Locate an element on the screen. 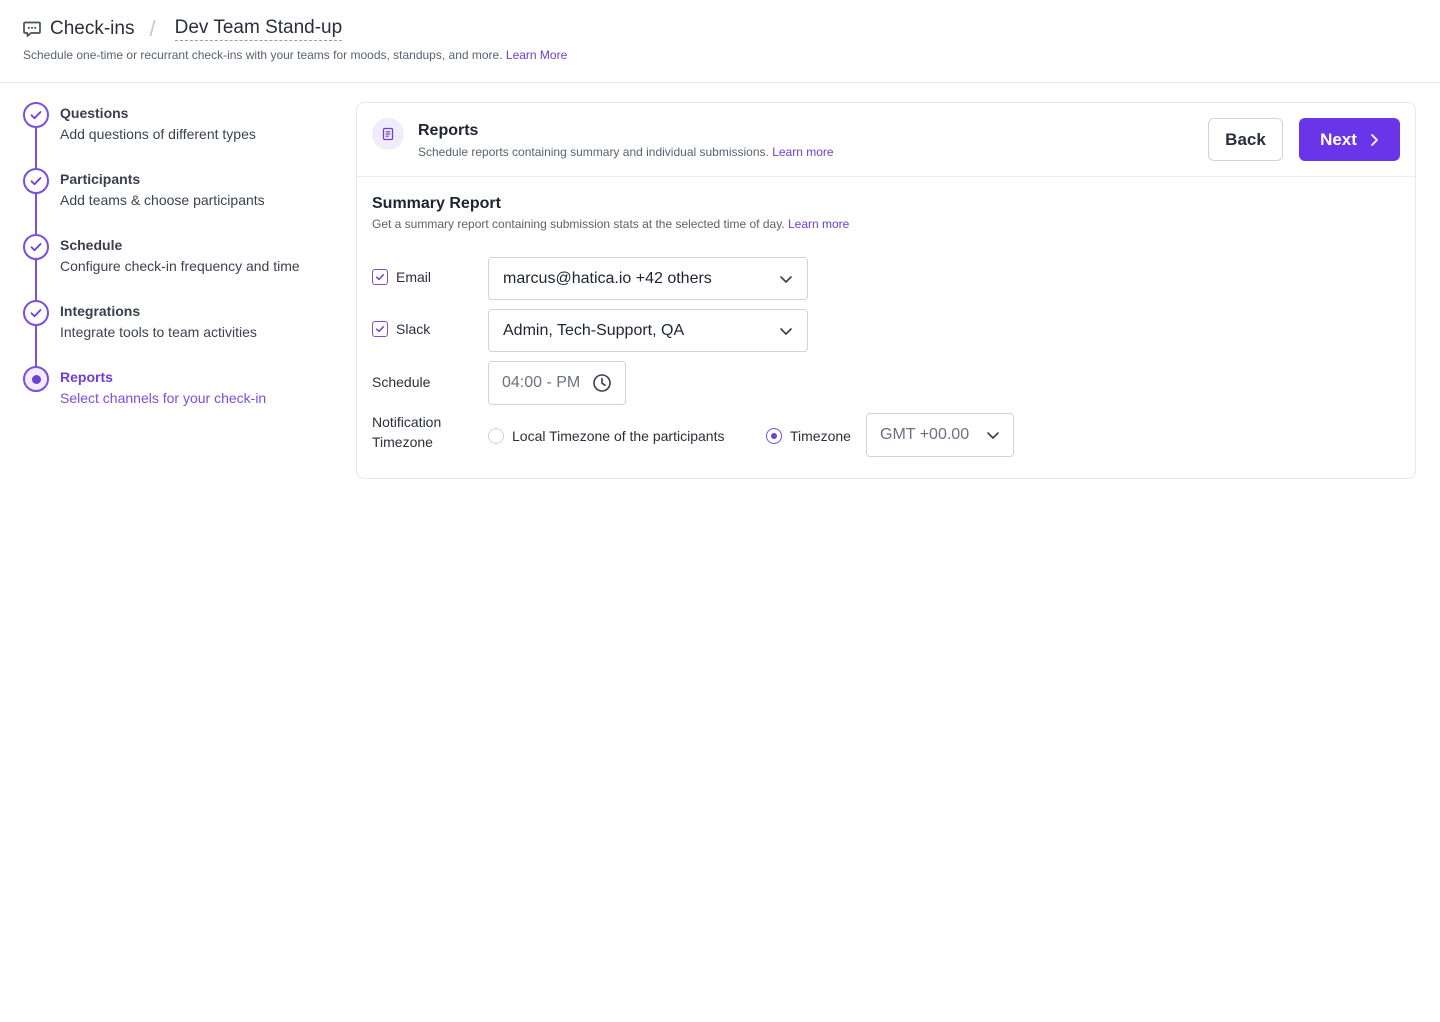 This screenshot has width=1440, height=1022. slack-option: Slack is located at coordinates (401, 329).